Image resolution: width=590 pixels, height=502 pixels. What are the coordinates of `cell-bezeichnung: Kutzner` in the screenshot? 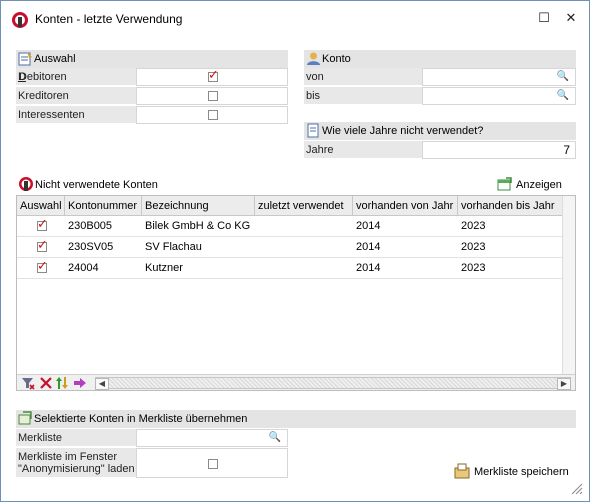 It's located at (164, 268).